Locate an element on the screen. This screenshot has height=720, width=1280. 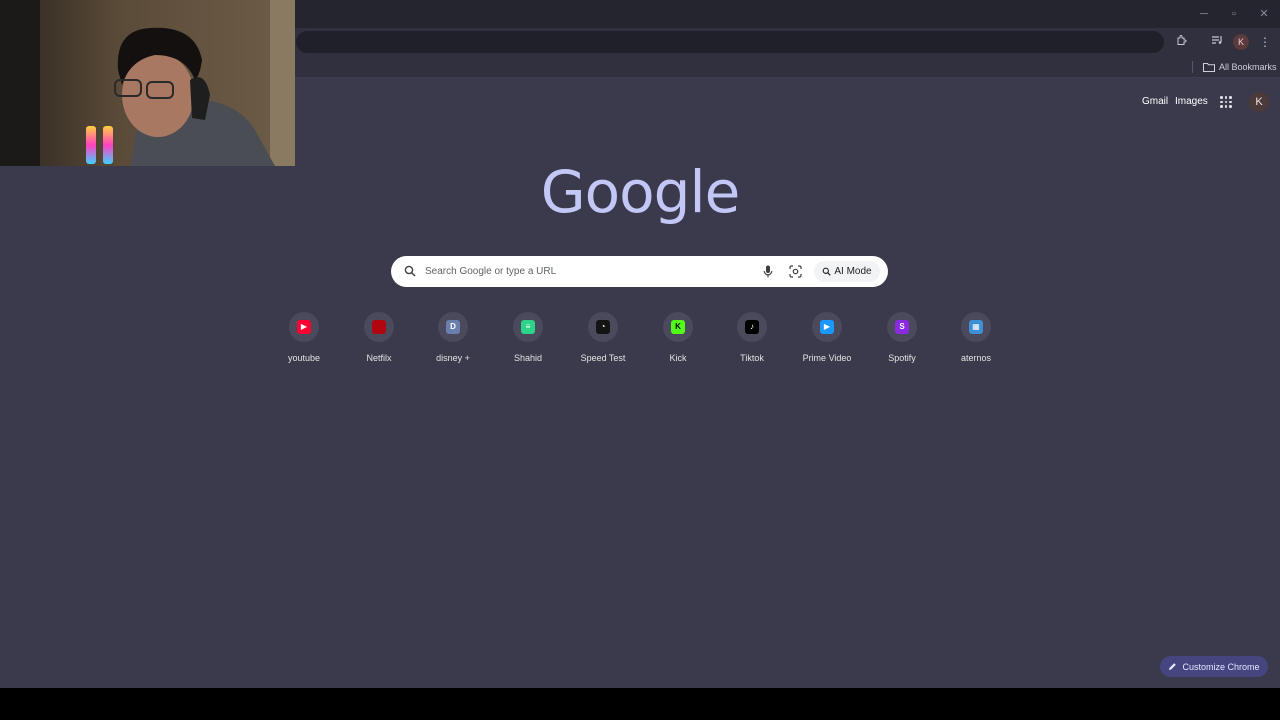
shortcut-label: Netfilx is located at coordinates (379, 358).